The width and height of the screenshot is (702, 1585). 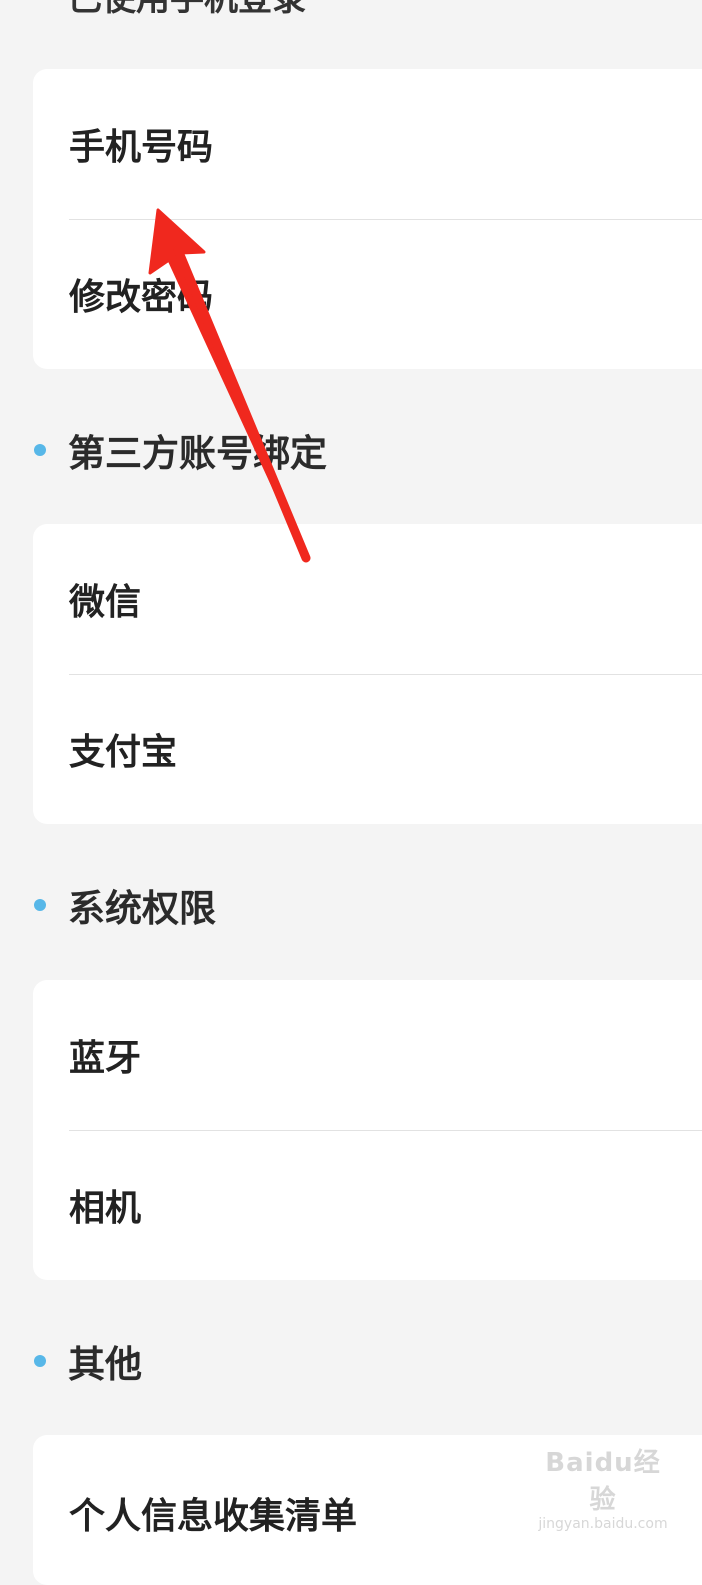 I want to click on list-item-label: 手机号码, so click(x=141, y=147).